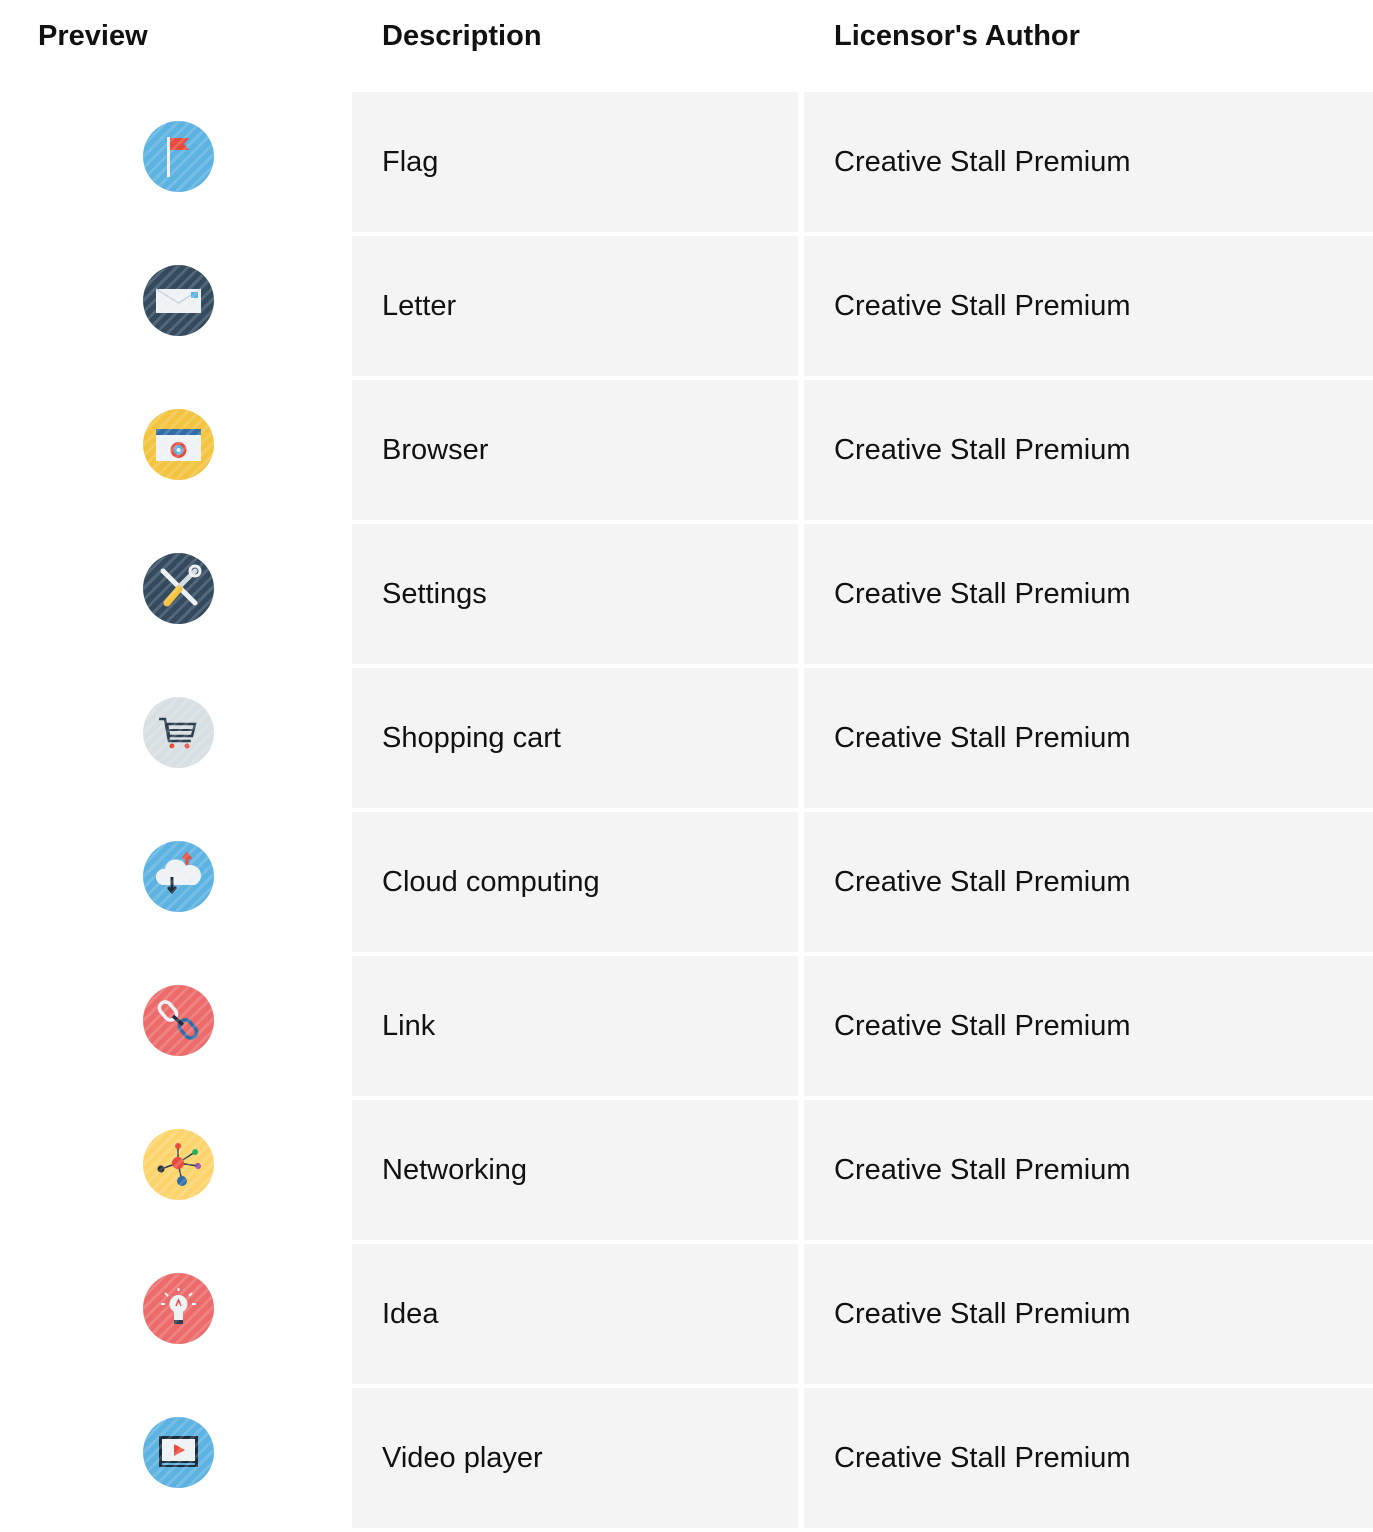 The image size is (1373, 1532). What do you see at coordinates (178, 876) in the screenshot?
I see `cloud-computing-icon` at bounding box center [178, 876].